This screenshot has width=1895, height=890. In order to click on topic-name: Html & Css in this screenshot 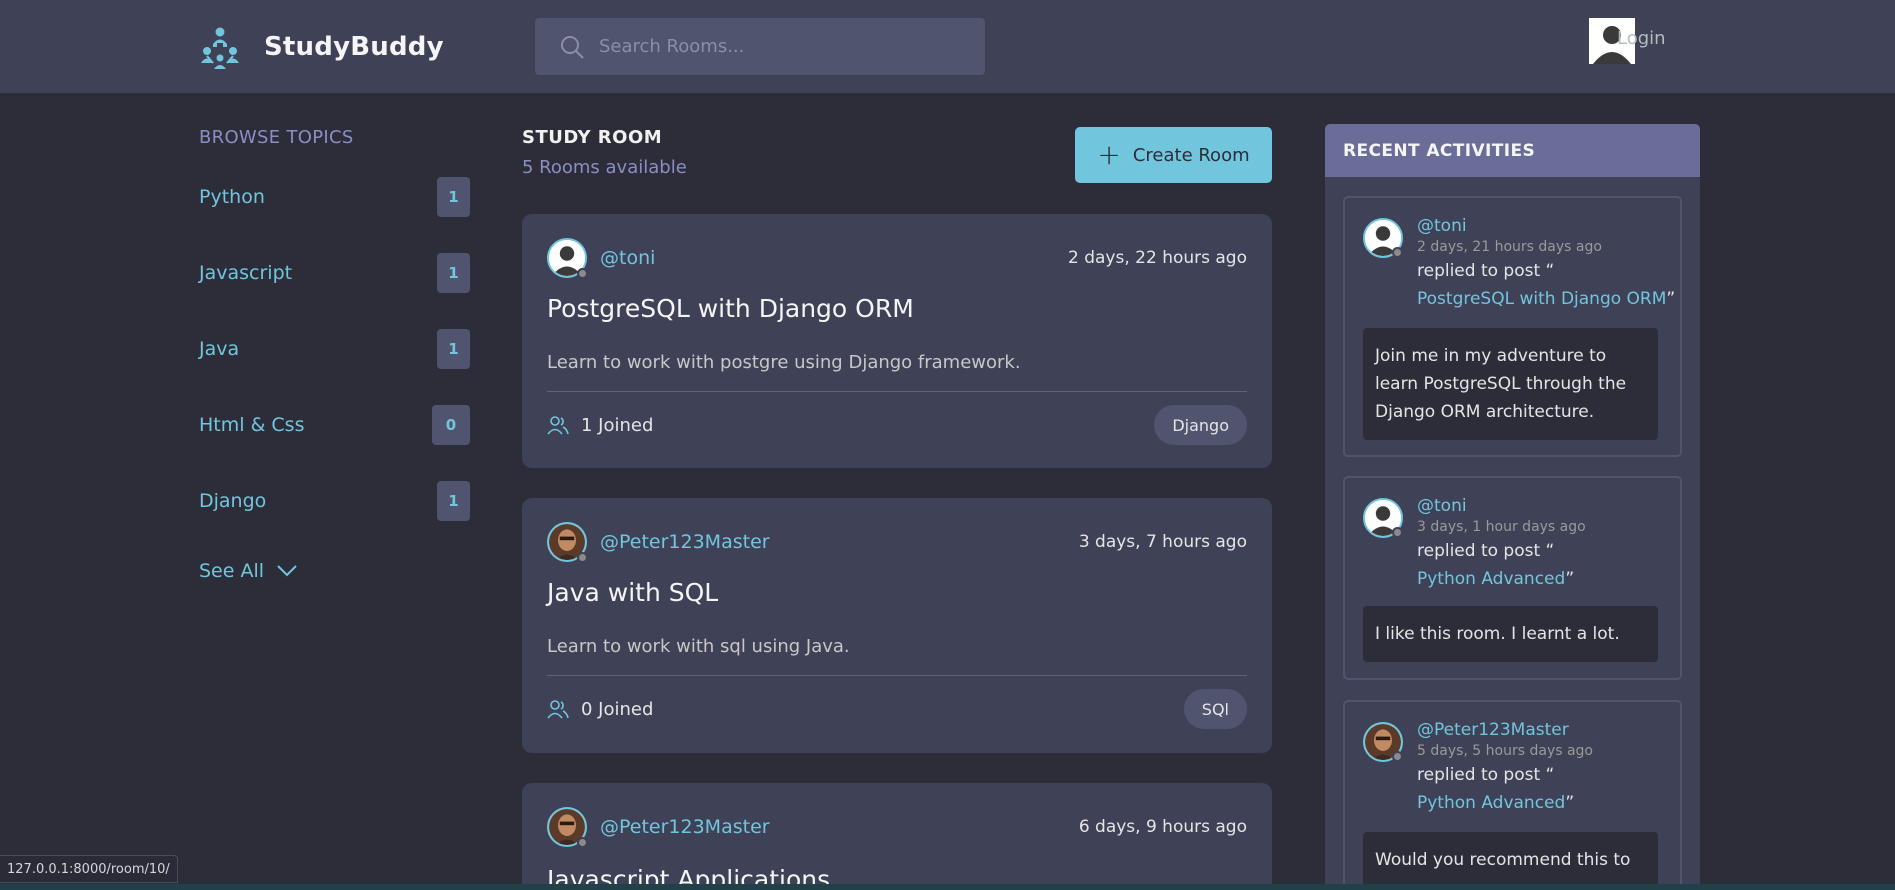, I will do `click(252, 425)`.